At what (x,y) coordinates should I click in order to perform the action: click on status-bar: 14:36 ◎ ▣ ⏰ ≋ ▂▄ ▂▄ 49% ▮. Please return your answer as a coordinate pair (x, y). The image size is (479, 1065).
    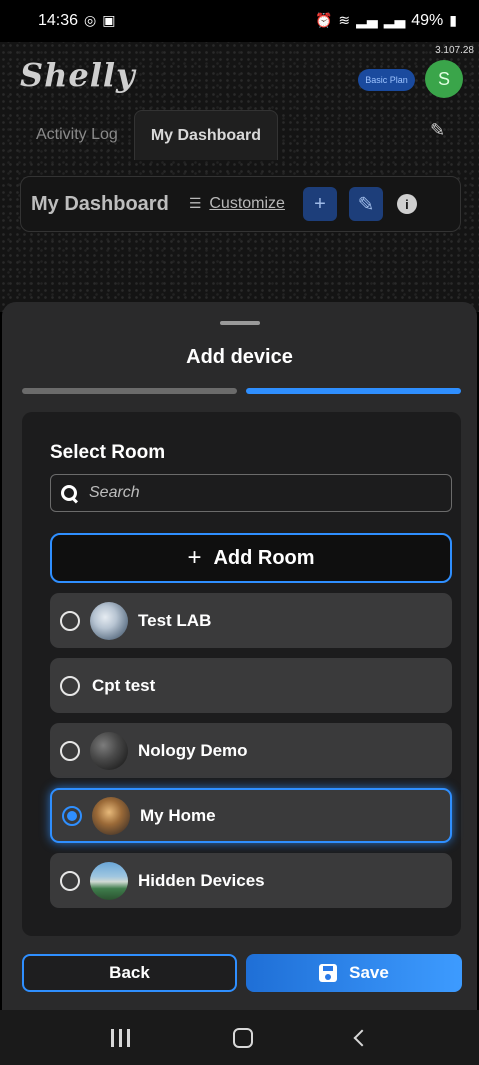
    Looking at the image, I should click on (239, 21).